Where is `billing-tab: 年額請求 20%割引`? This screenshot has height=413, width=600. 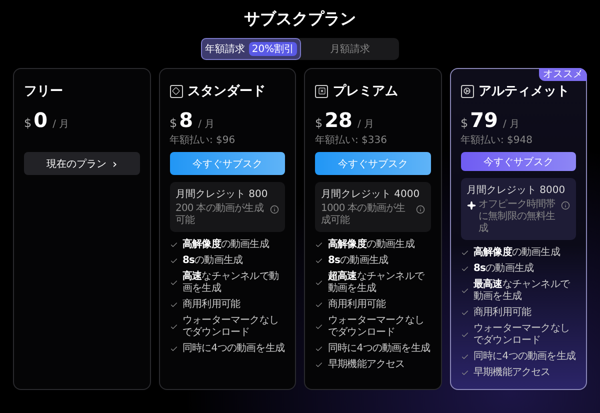
billing-tab: 年額請求 20%割引 is located at coordinates (251, 49).